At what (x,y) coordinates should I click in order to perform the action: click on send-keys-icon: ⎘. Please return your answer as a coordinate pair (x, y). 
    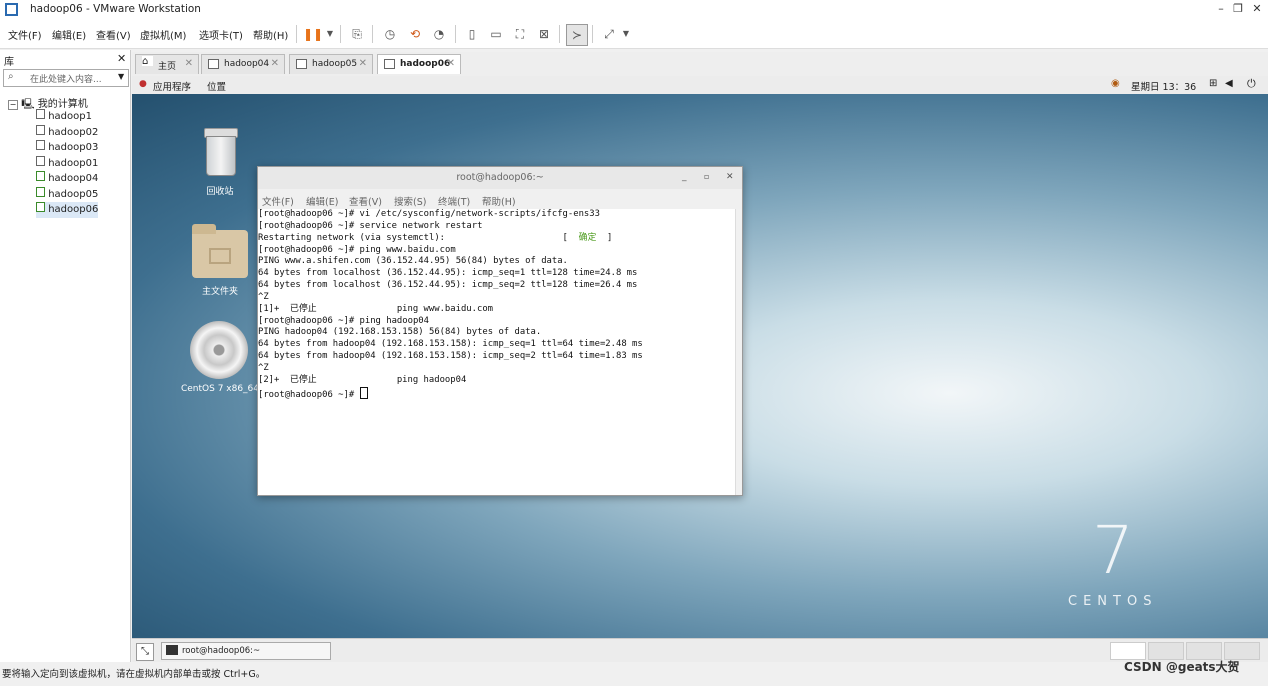
    Looking at the image, I should click on (357, 34).